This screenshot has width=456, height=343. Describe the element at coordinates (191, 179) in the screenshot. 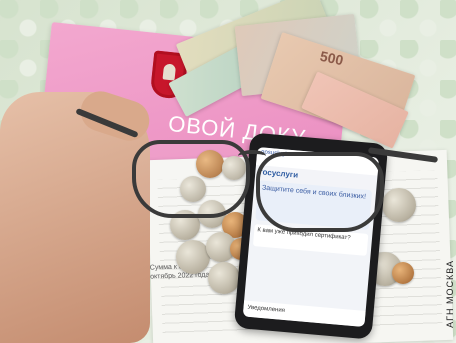

I see `glasses-lens-left` at that location.